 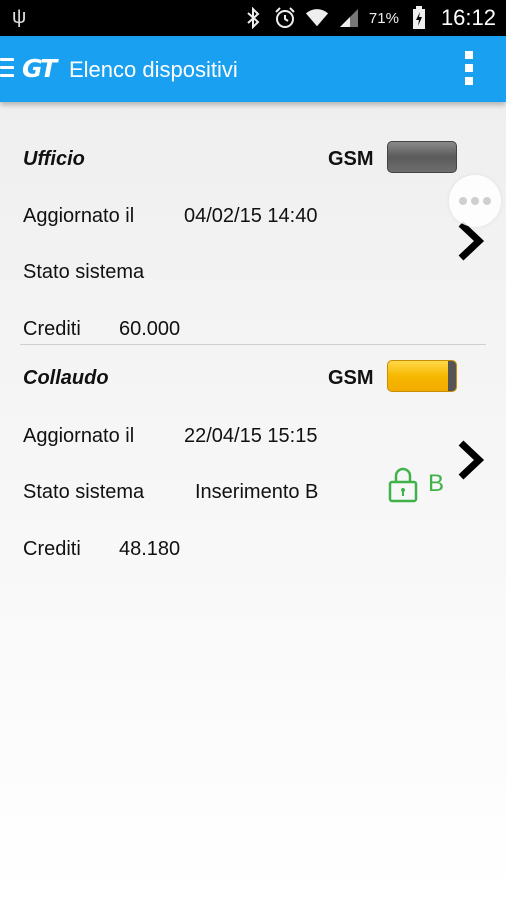 What do you see at coordinates (468, 17) in the screenshot?
I see `clock: 16:12` at bounding box center [468, 17].